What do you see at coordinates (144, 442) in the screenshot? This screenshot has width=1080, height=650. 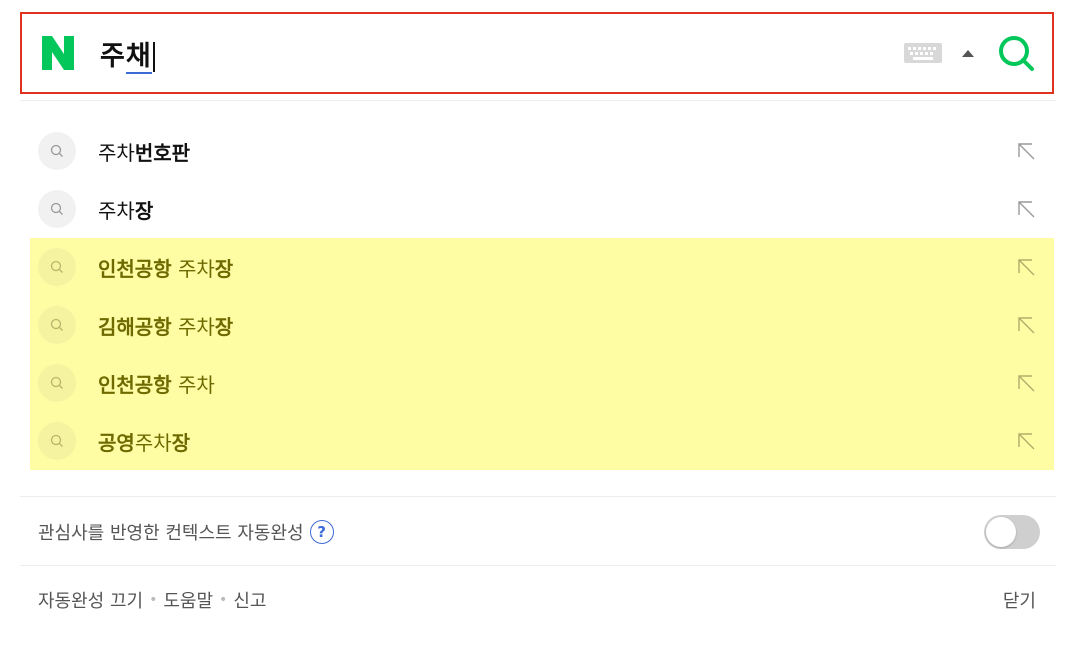 I see `suggestion-text: 공영주차장` at bounding box center [144, 442].